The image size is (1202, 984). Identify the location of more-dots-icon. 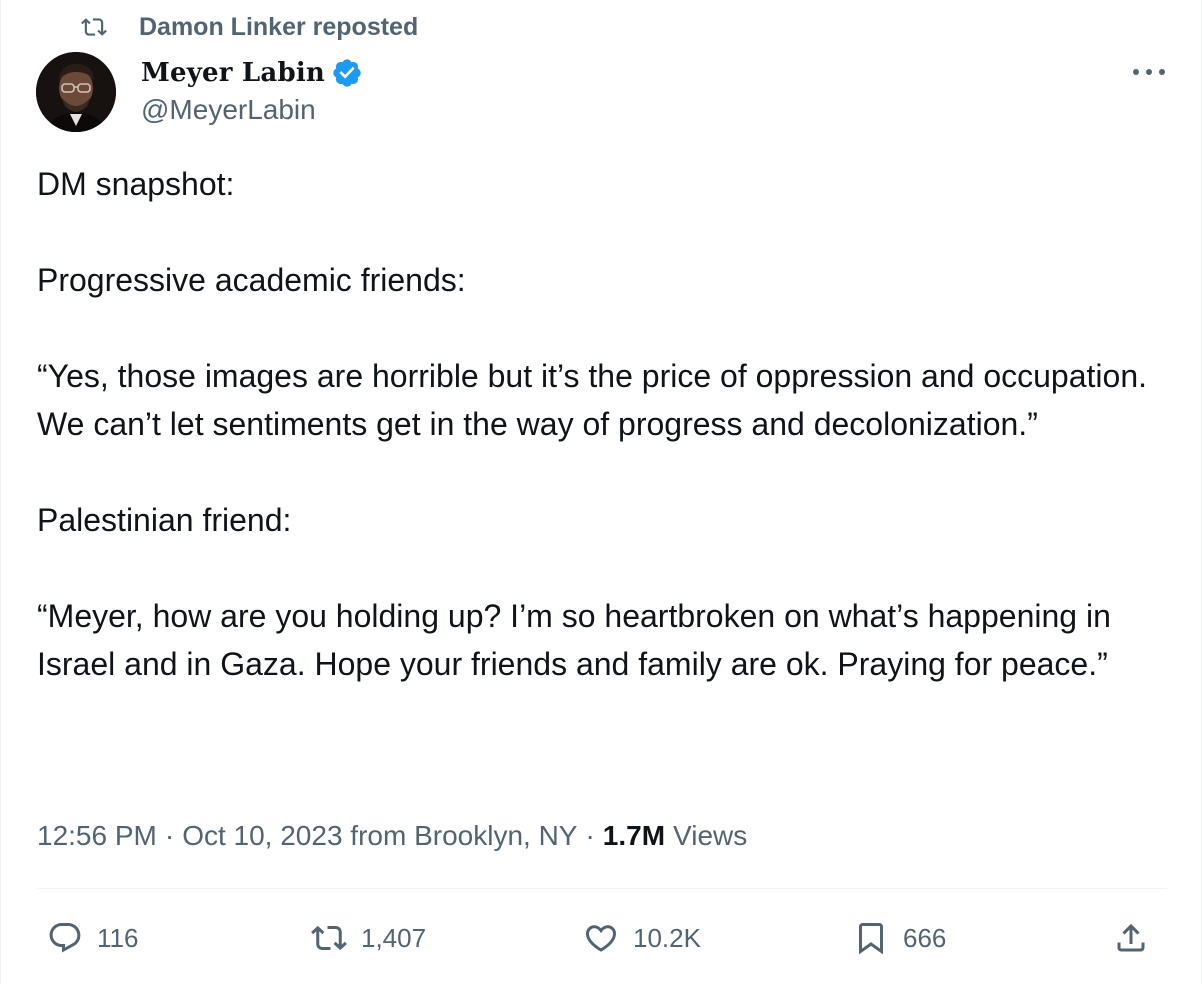
(1149, 72).